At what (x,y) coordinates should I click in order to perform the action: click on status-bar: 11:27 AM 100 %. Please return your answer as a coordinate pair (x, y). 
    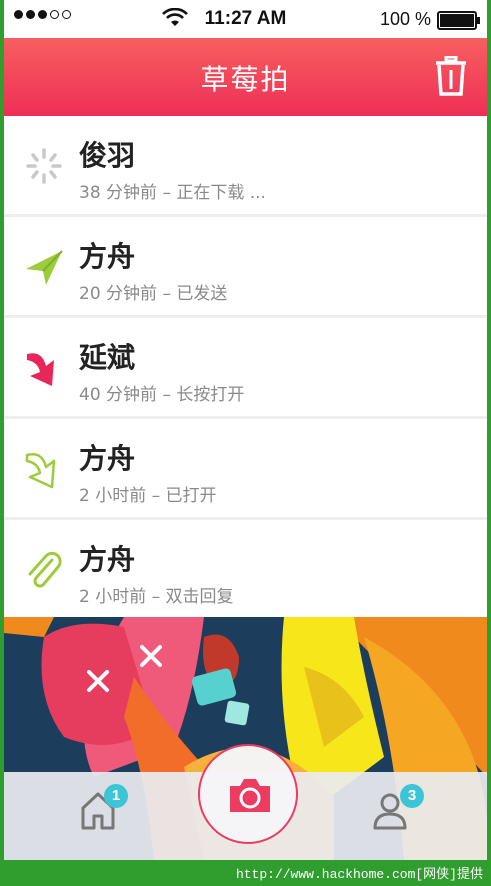
    Looking at the image, I should click on (245, 19).